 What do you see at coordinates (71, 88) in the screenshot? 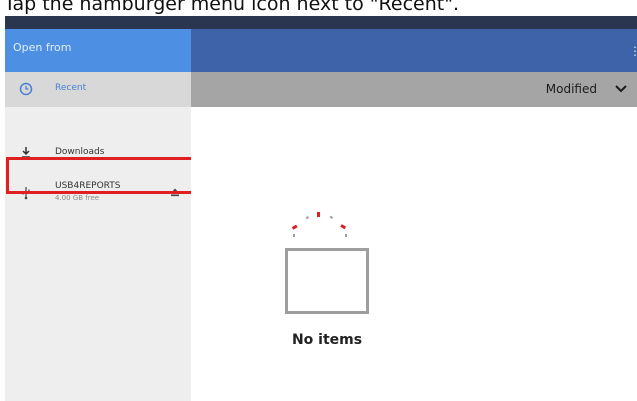
I see `drawer-item-label: Recent` at bounding box center [71, 88].